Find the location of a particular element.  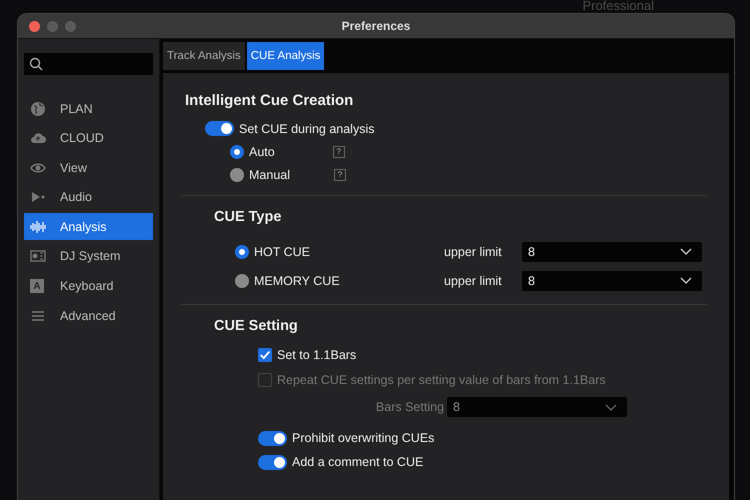

field-label: Bars Setting is located at coordinates (409, 407).